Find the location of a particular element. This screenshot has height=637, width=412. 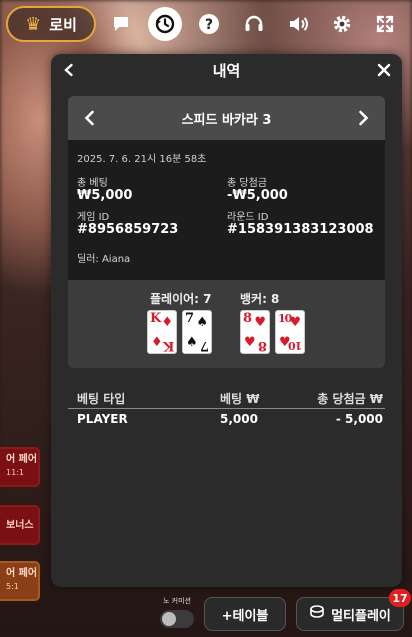

bet-type-cell: PLAYER is located at coordinates (102, 419).